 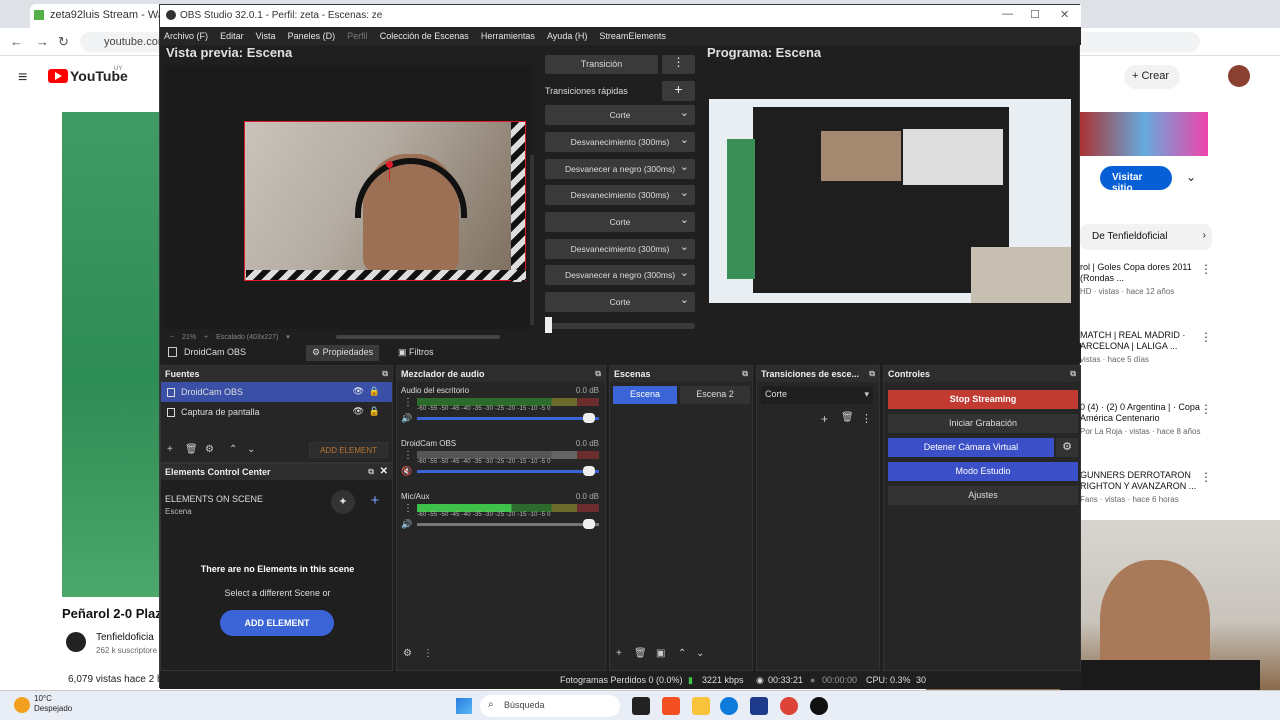 I want to click on channel-avatar, so click(x=76, y=642).